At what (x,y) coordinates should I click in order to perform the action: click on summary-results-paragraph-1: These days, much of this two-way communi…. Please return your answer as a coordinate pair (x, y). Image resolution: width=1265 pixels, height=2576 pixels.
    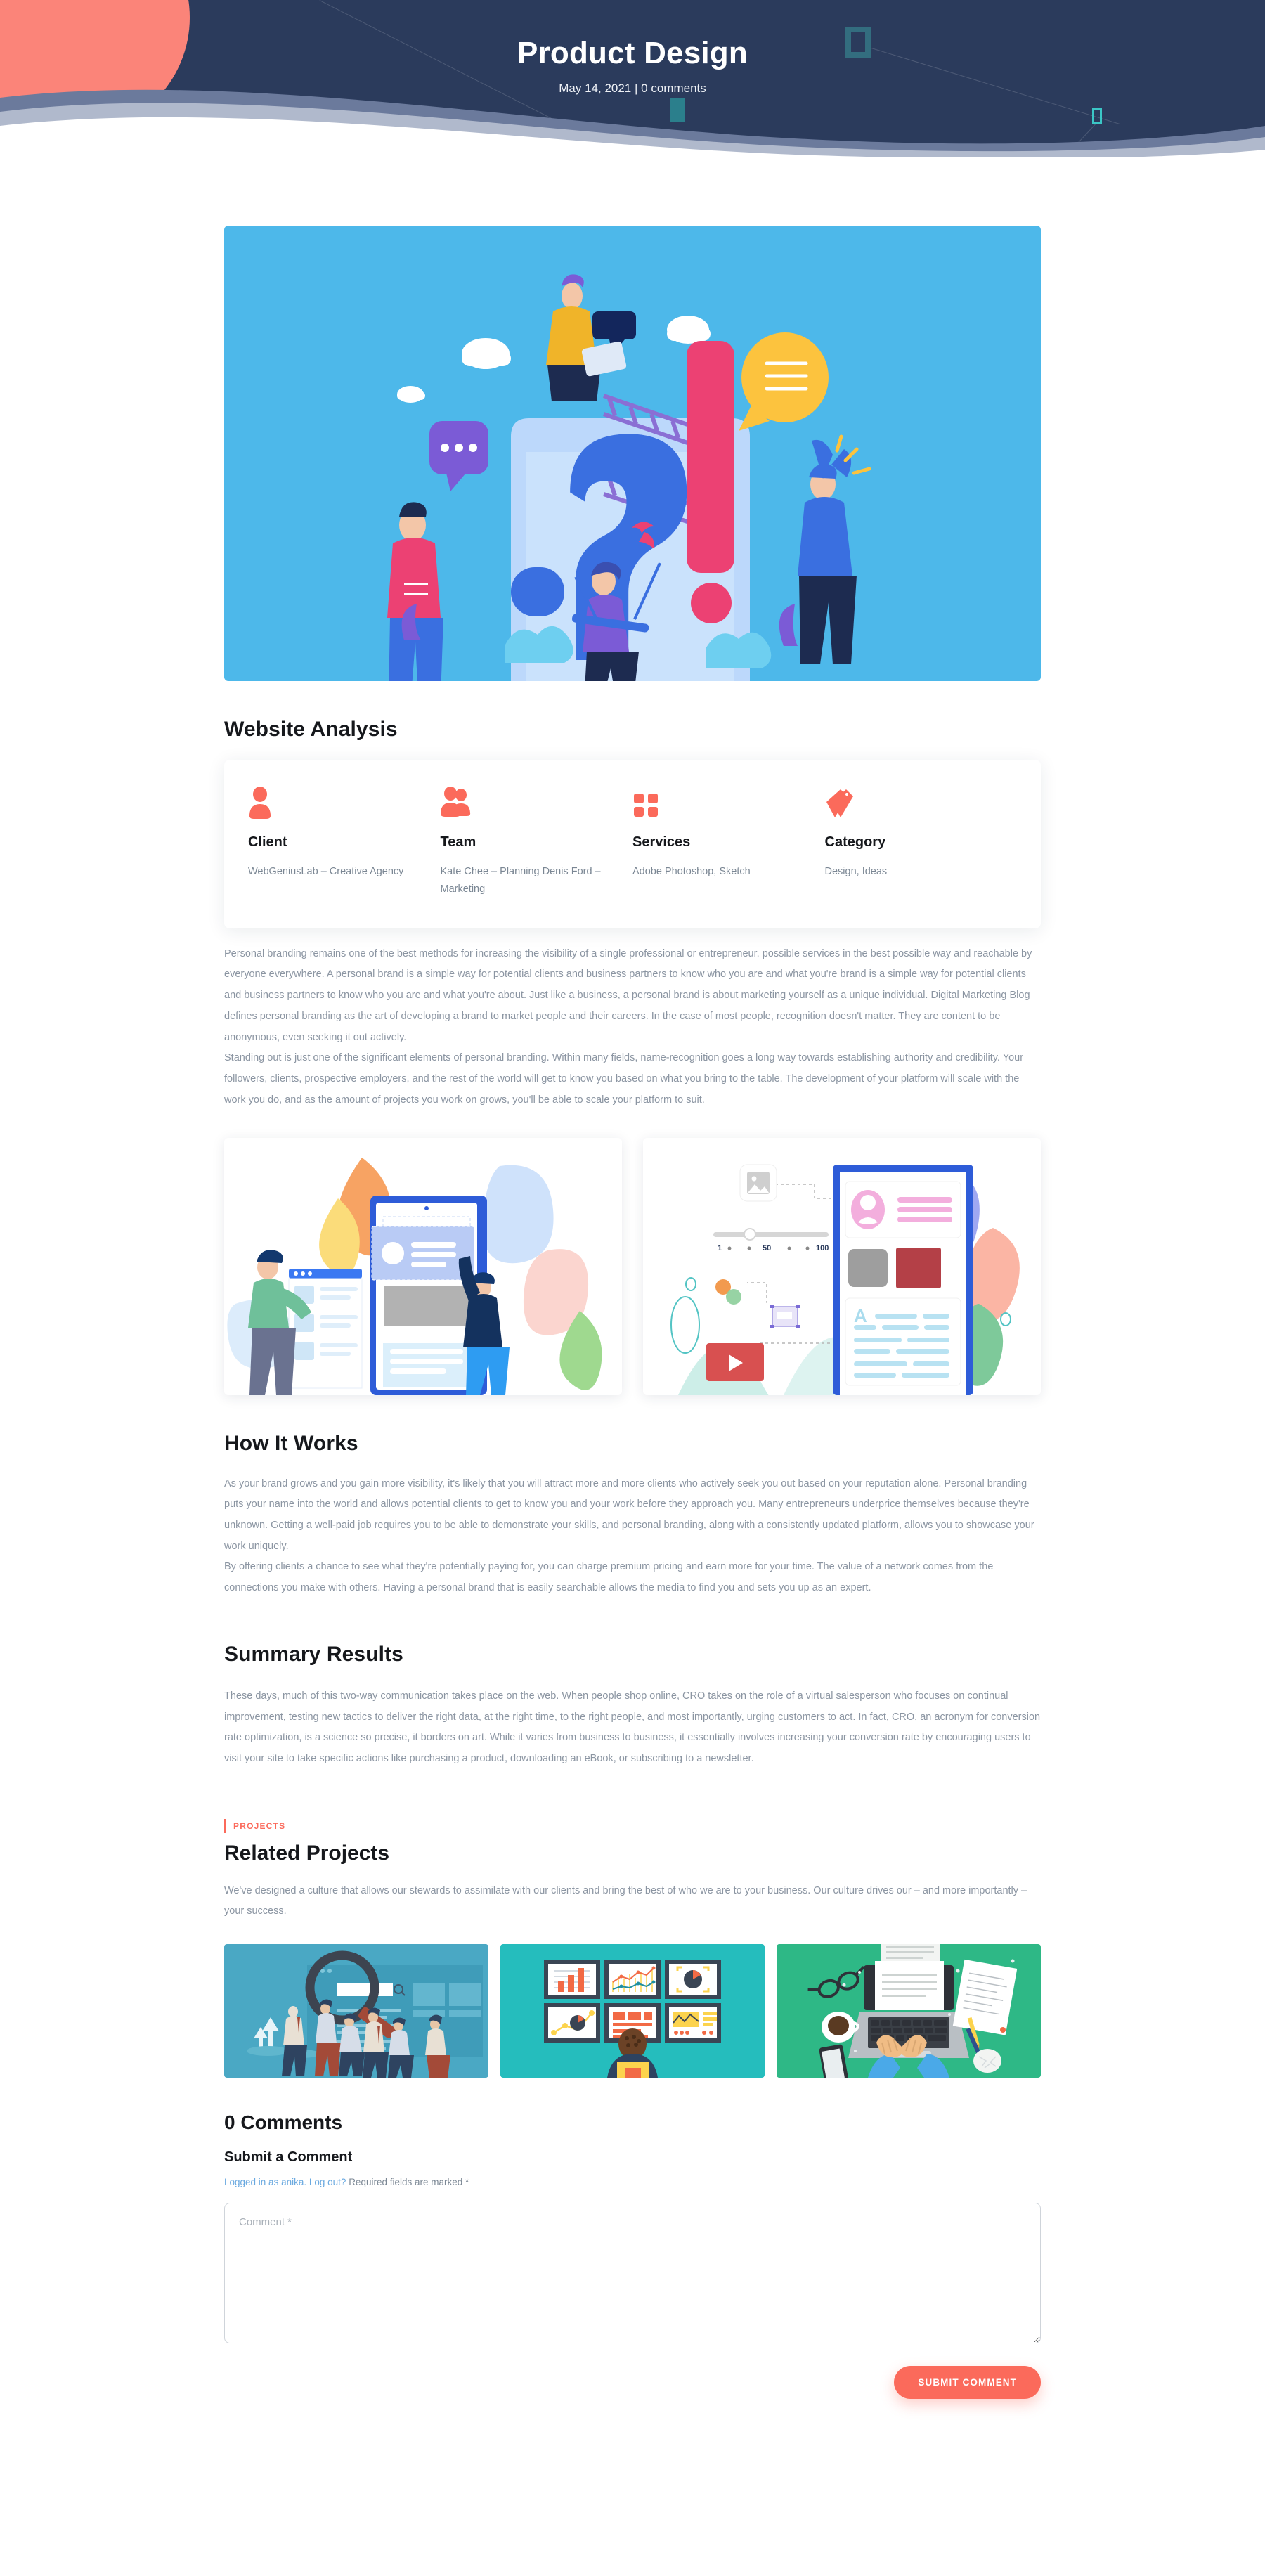
    Looking at the image, I should click on (632, 1727).